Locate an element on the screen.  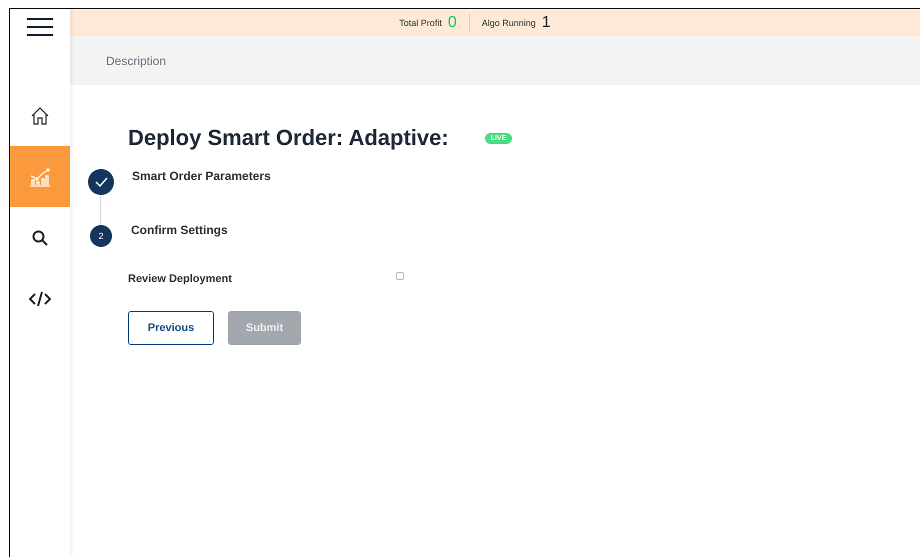
chart-icon is located at coordinates (40, 176).